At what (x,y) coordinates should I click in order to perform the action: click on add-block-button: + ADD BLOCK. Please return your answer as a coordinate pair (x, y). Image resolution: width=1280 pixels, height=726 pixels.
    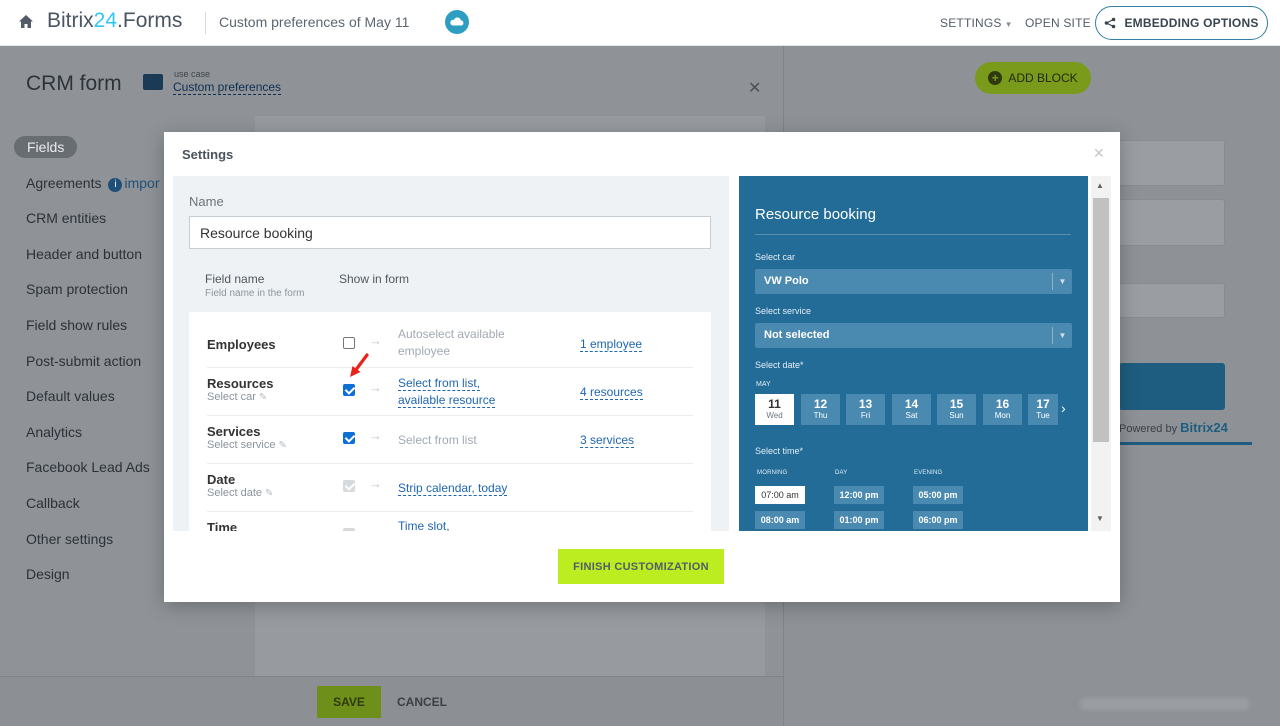
    Looking at the image, I should click on (1033, 78).